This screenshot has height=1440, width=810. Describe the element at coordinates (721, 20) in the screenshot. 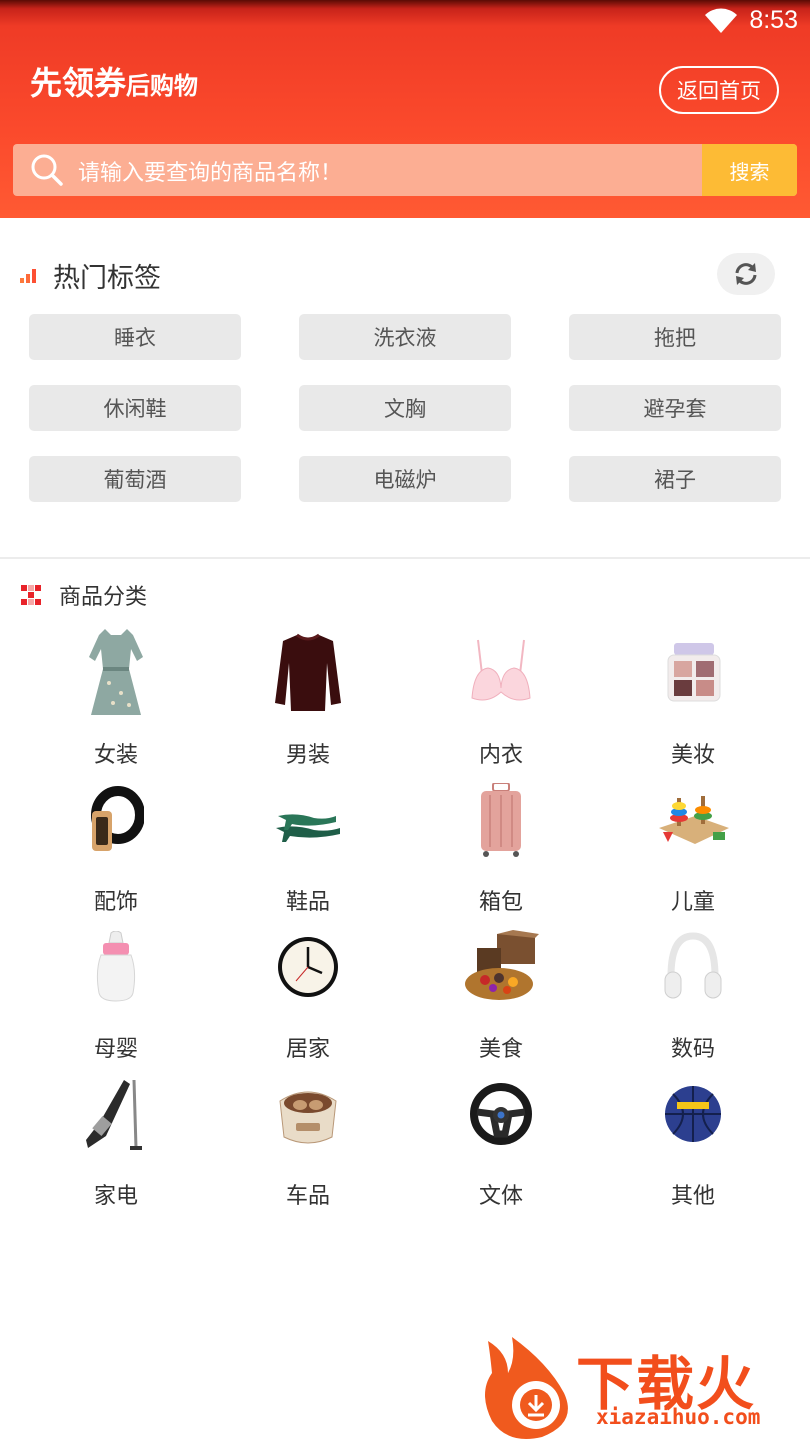

I see `wifi-icon` at that location.